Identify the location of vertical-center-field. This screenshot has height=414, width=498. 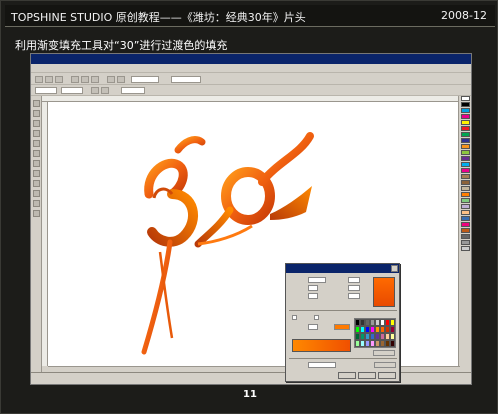
(313, 296).